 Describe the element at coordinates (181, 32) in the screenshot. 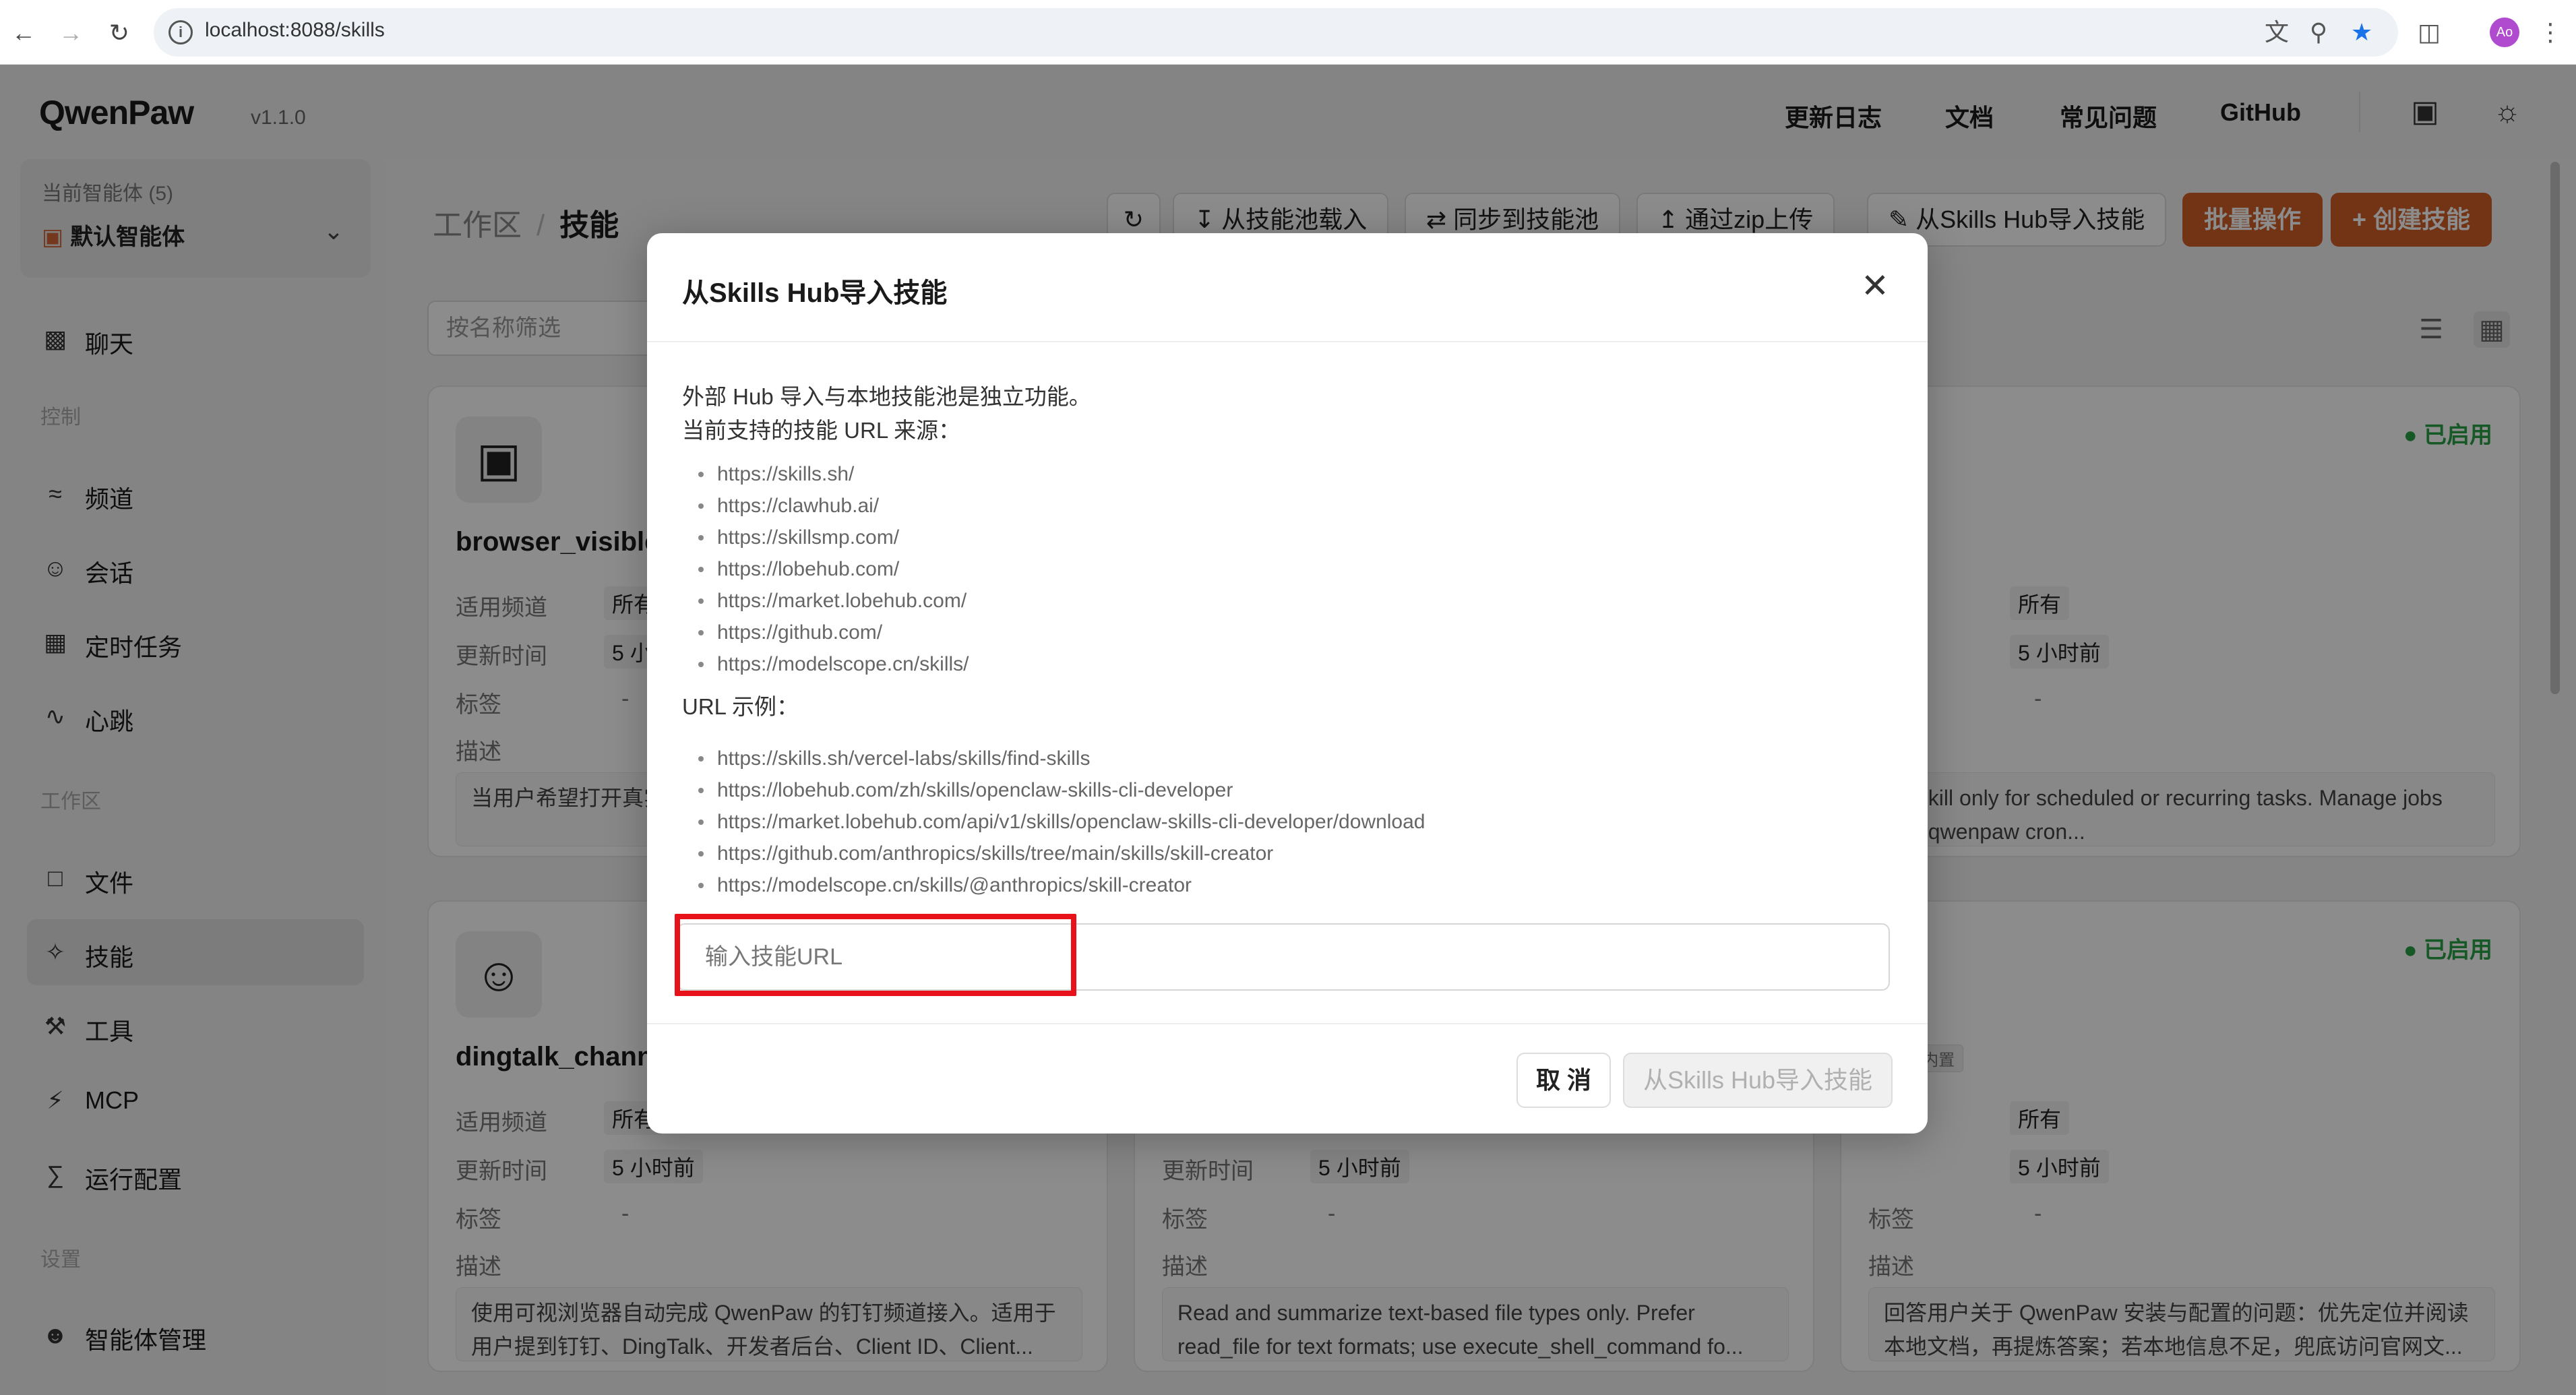

I see `site-info-icon: i` at that location.